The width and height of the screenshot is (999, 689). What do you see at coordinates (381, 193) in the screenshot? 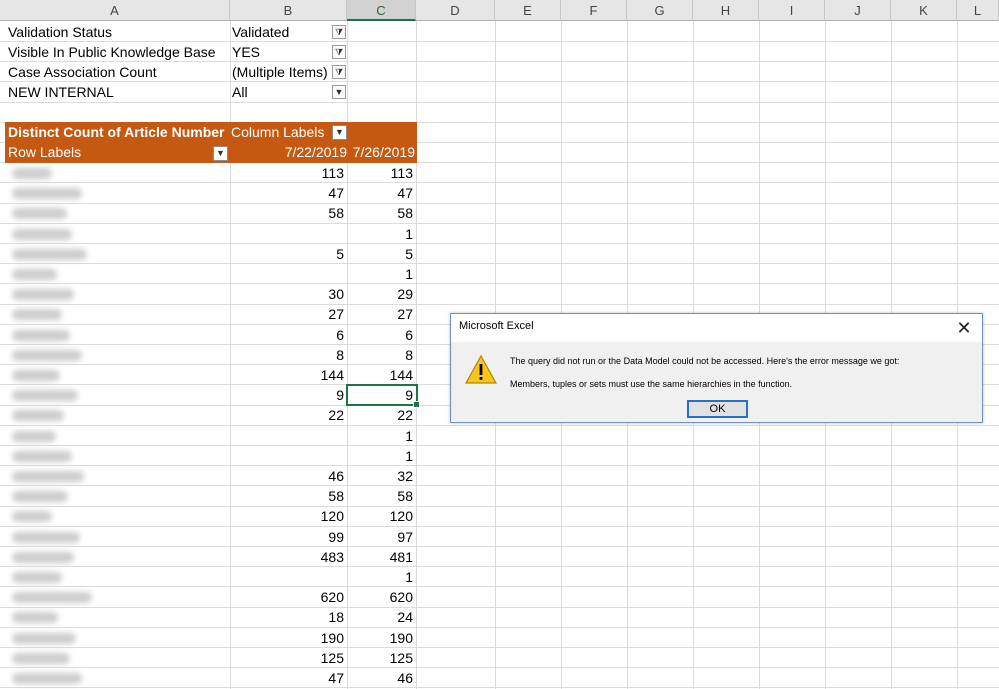
I see `value-cell-7-26: 47` at bounding box center [381, 193].